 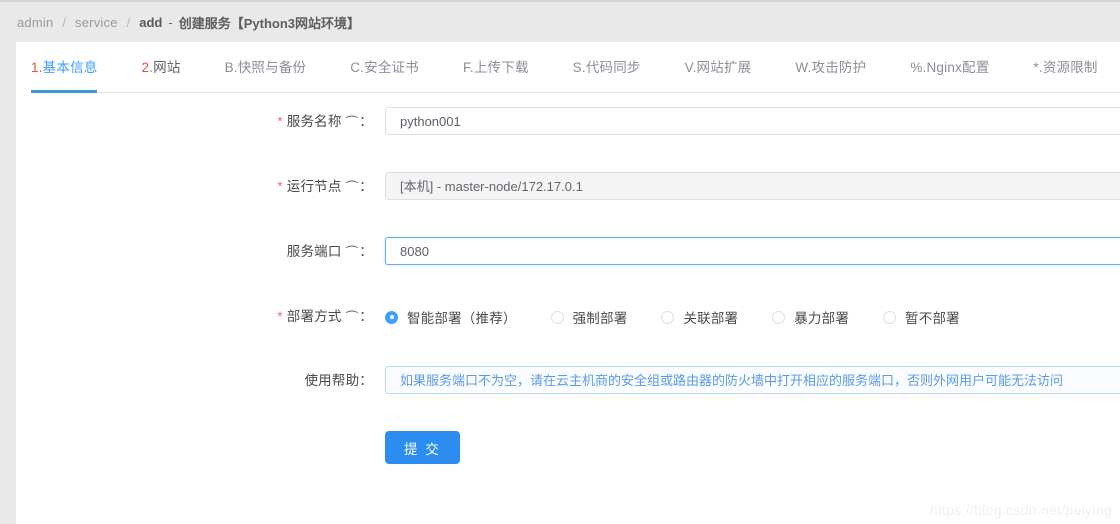 I want to click on tab-label: 上传下载, so click(x=501, y=67).